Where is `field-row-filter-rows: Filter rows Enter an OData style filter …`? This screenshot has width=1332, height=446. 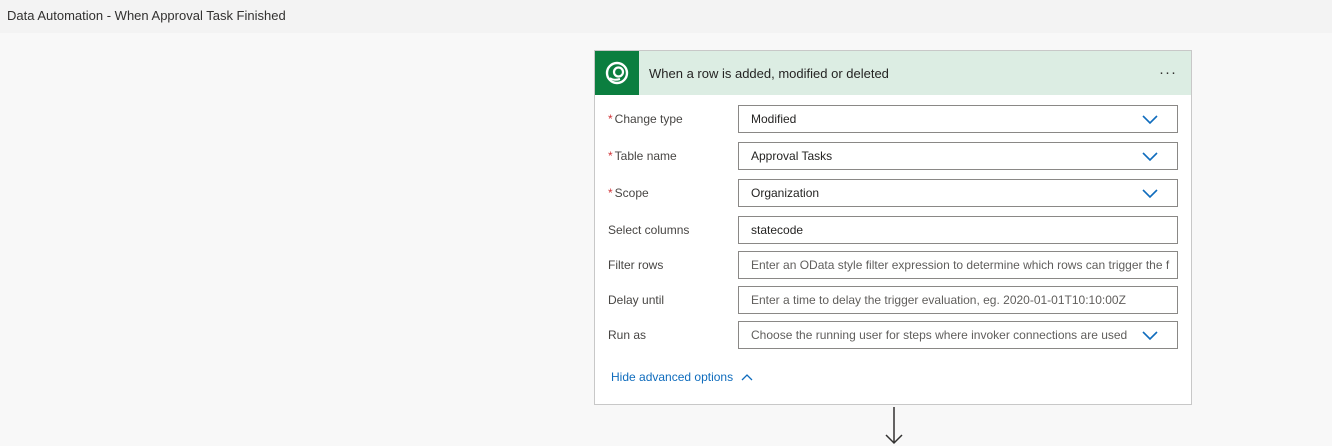 field-row-filter-rows: Filter rows Enter an OData style filter … is located at coordinates (893, 266).